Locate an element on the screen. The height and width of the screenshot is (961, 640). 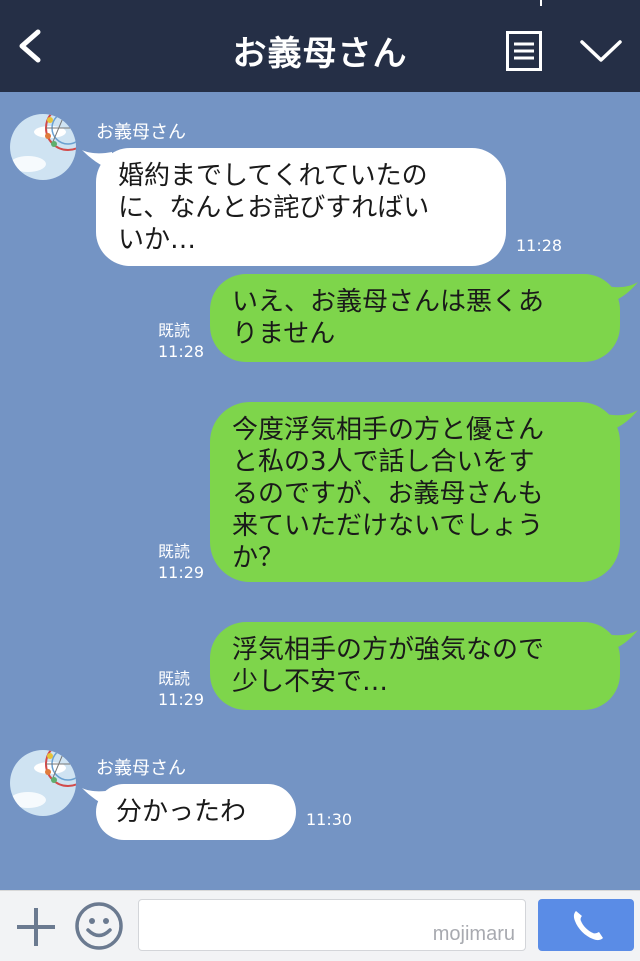
message-line: るのですが、お義母さんも is located at coordinates (388, 494).